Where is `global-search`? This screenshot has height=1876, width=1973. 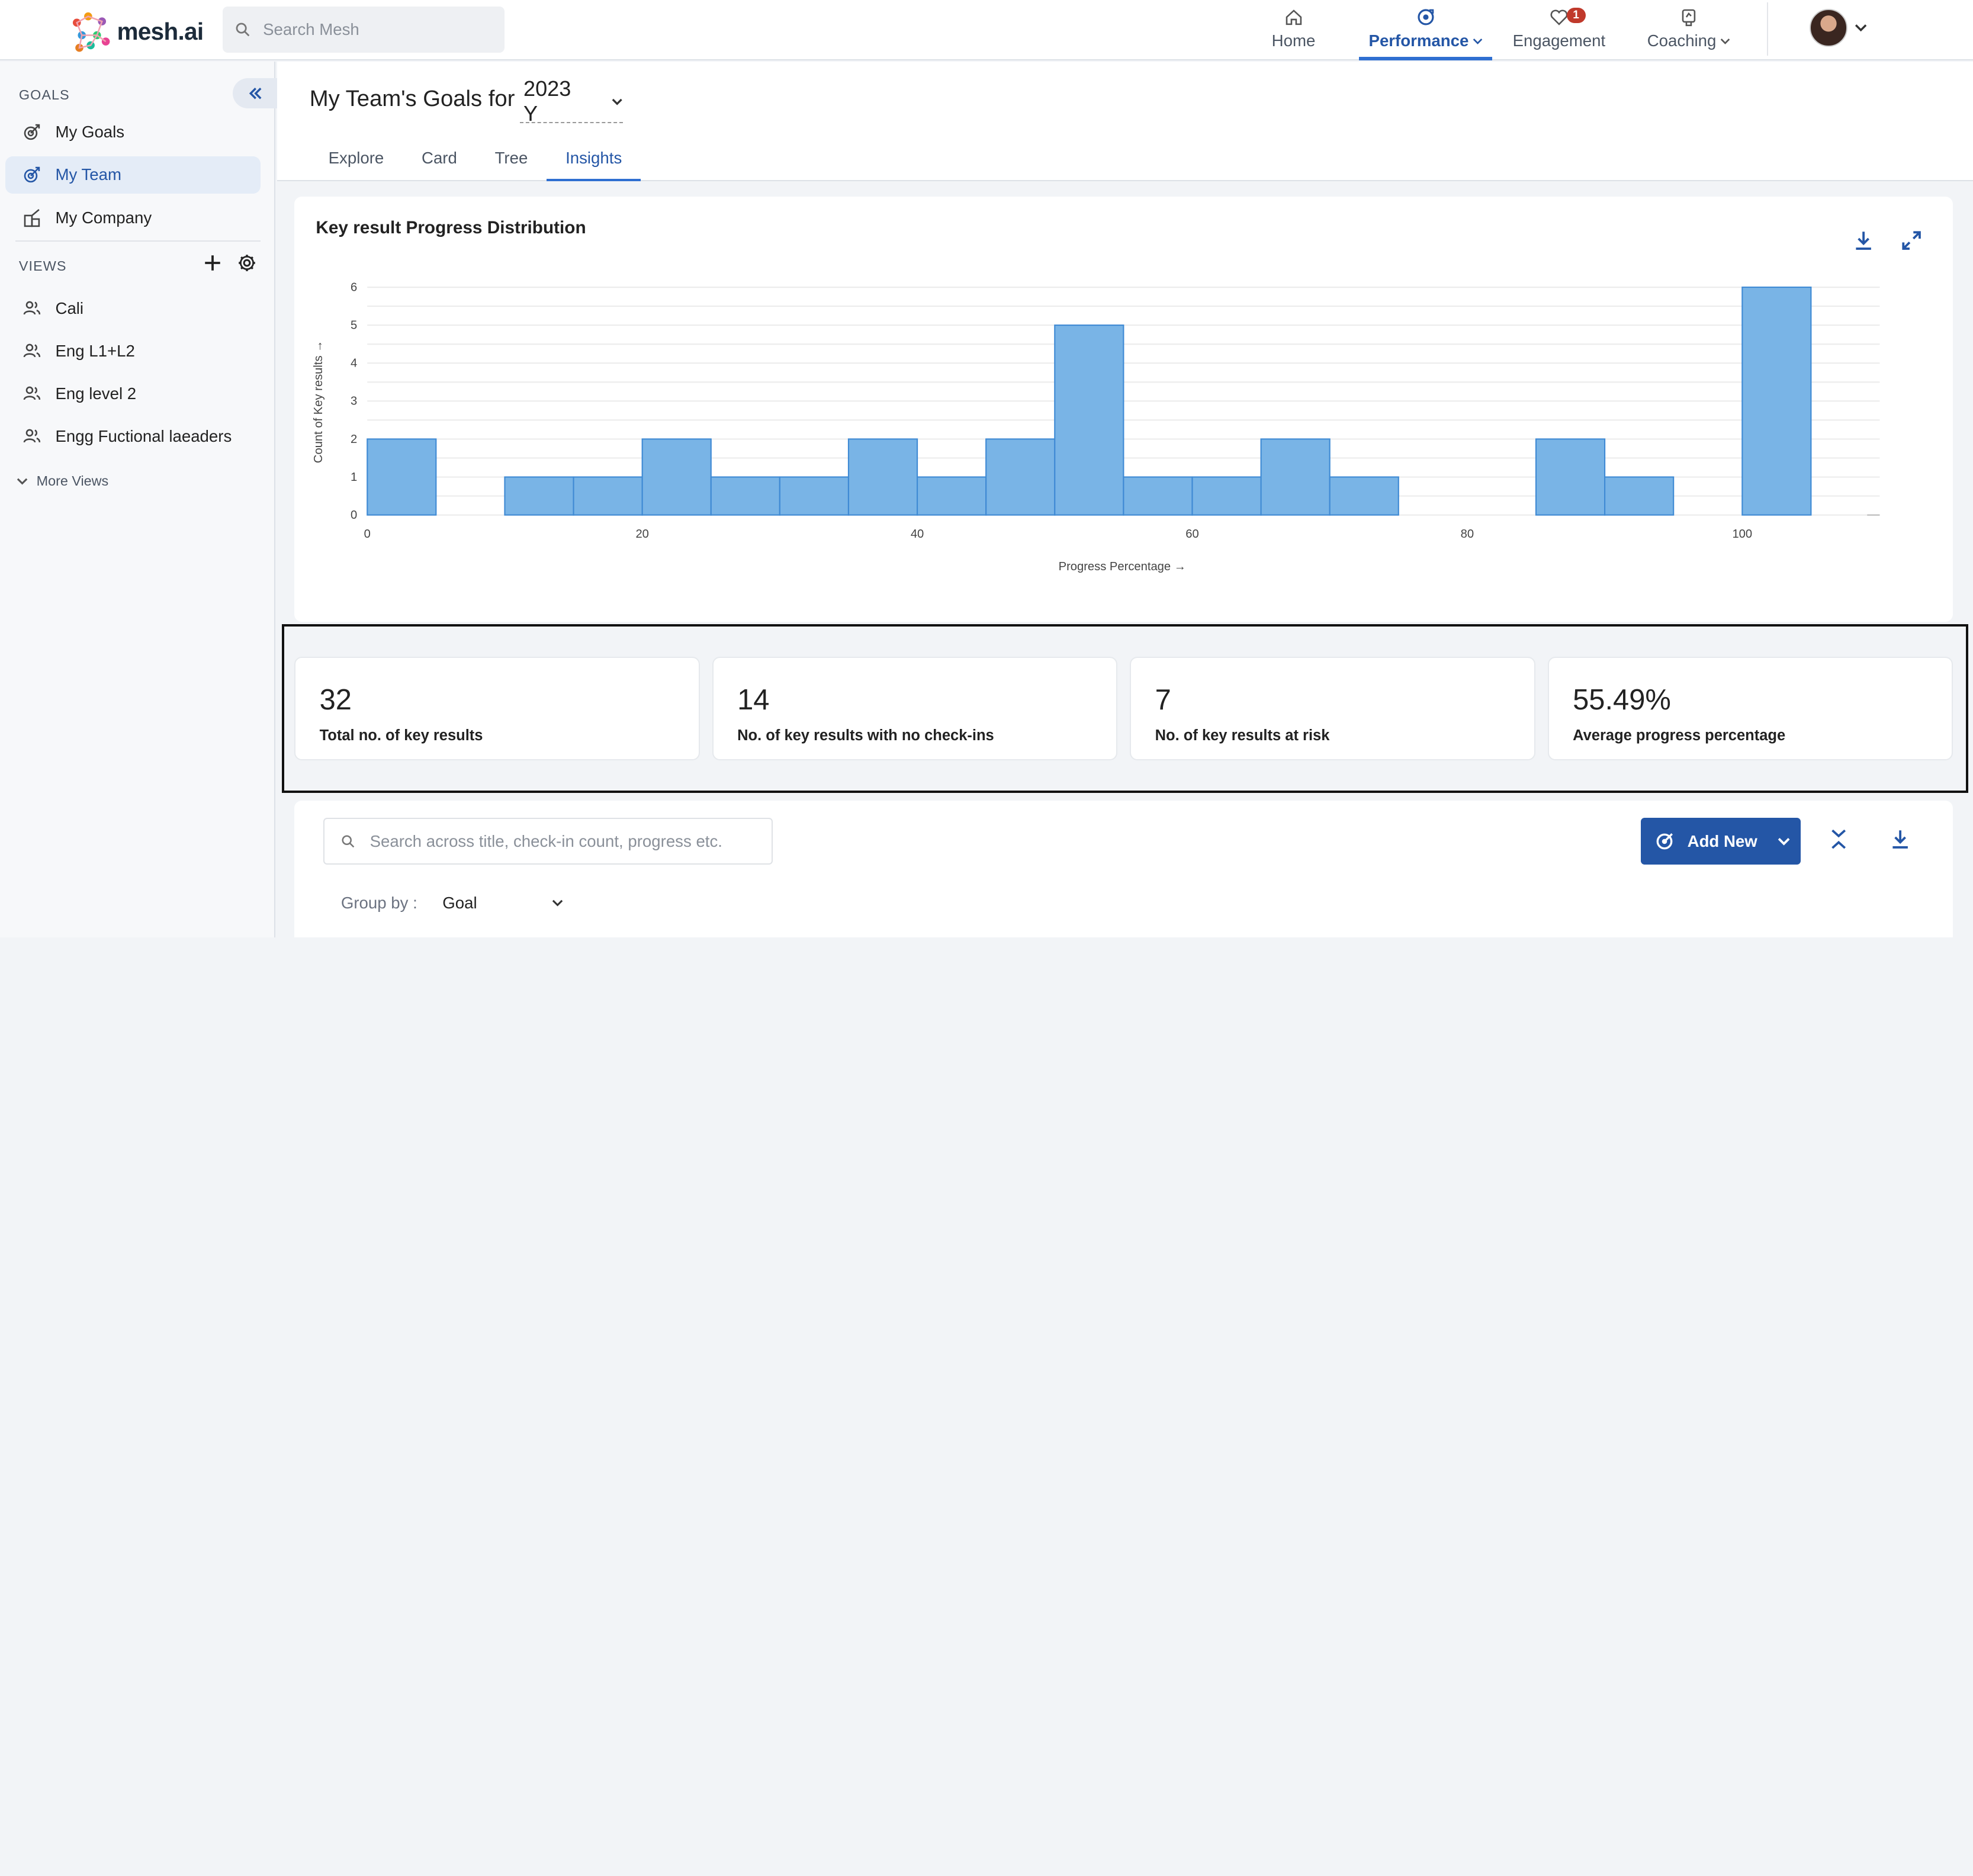
global-search is located at coordinates (364, 30).